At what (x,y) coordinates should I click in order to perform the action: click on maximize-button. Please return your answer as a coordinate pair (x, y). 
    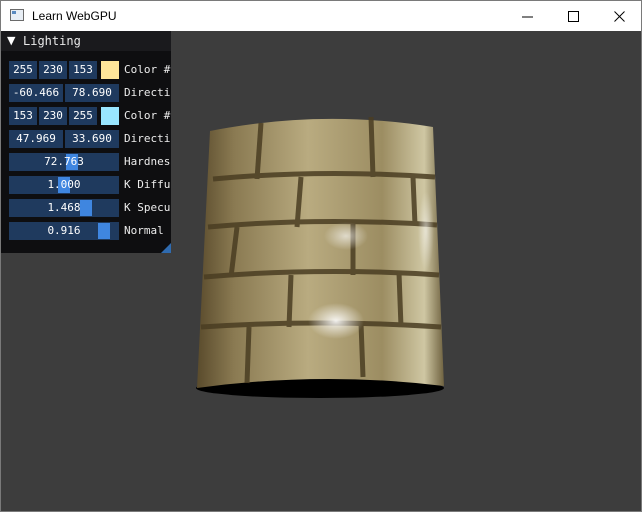
    Looking at the image, I should click on (574, 16).